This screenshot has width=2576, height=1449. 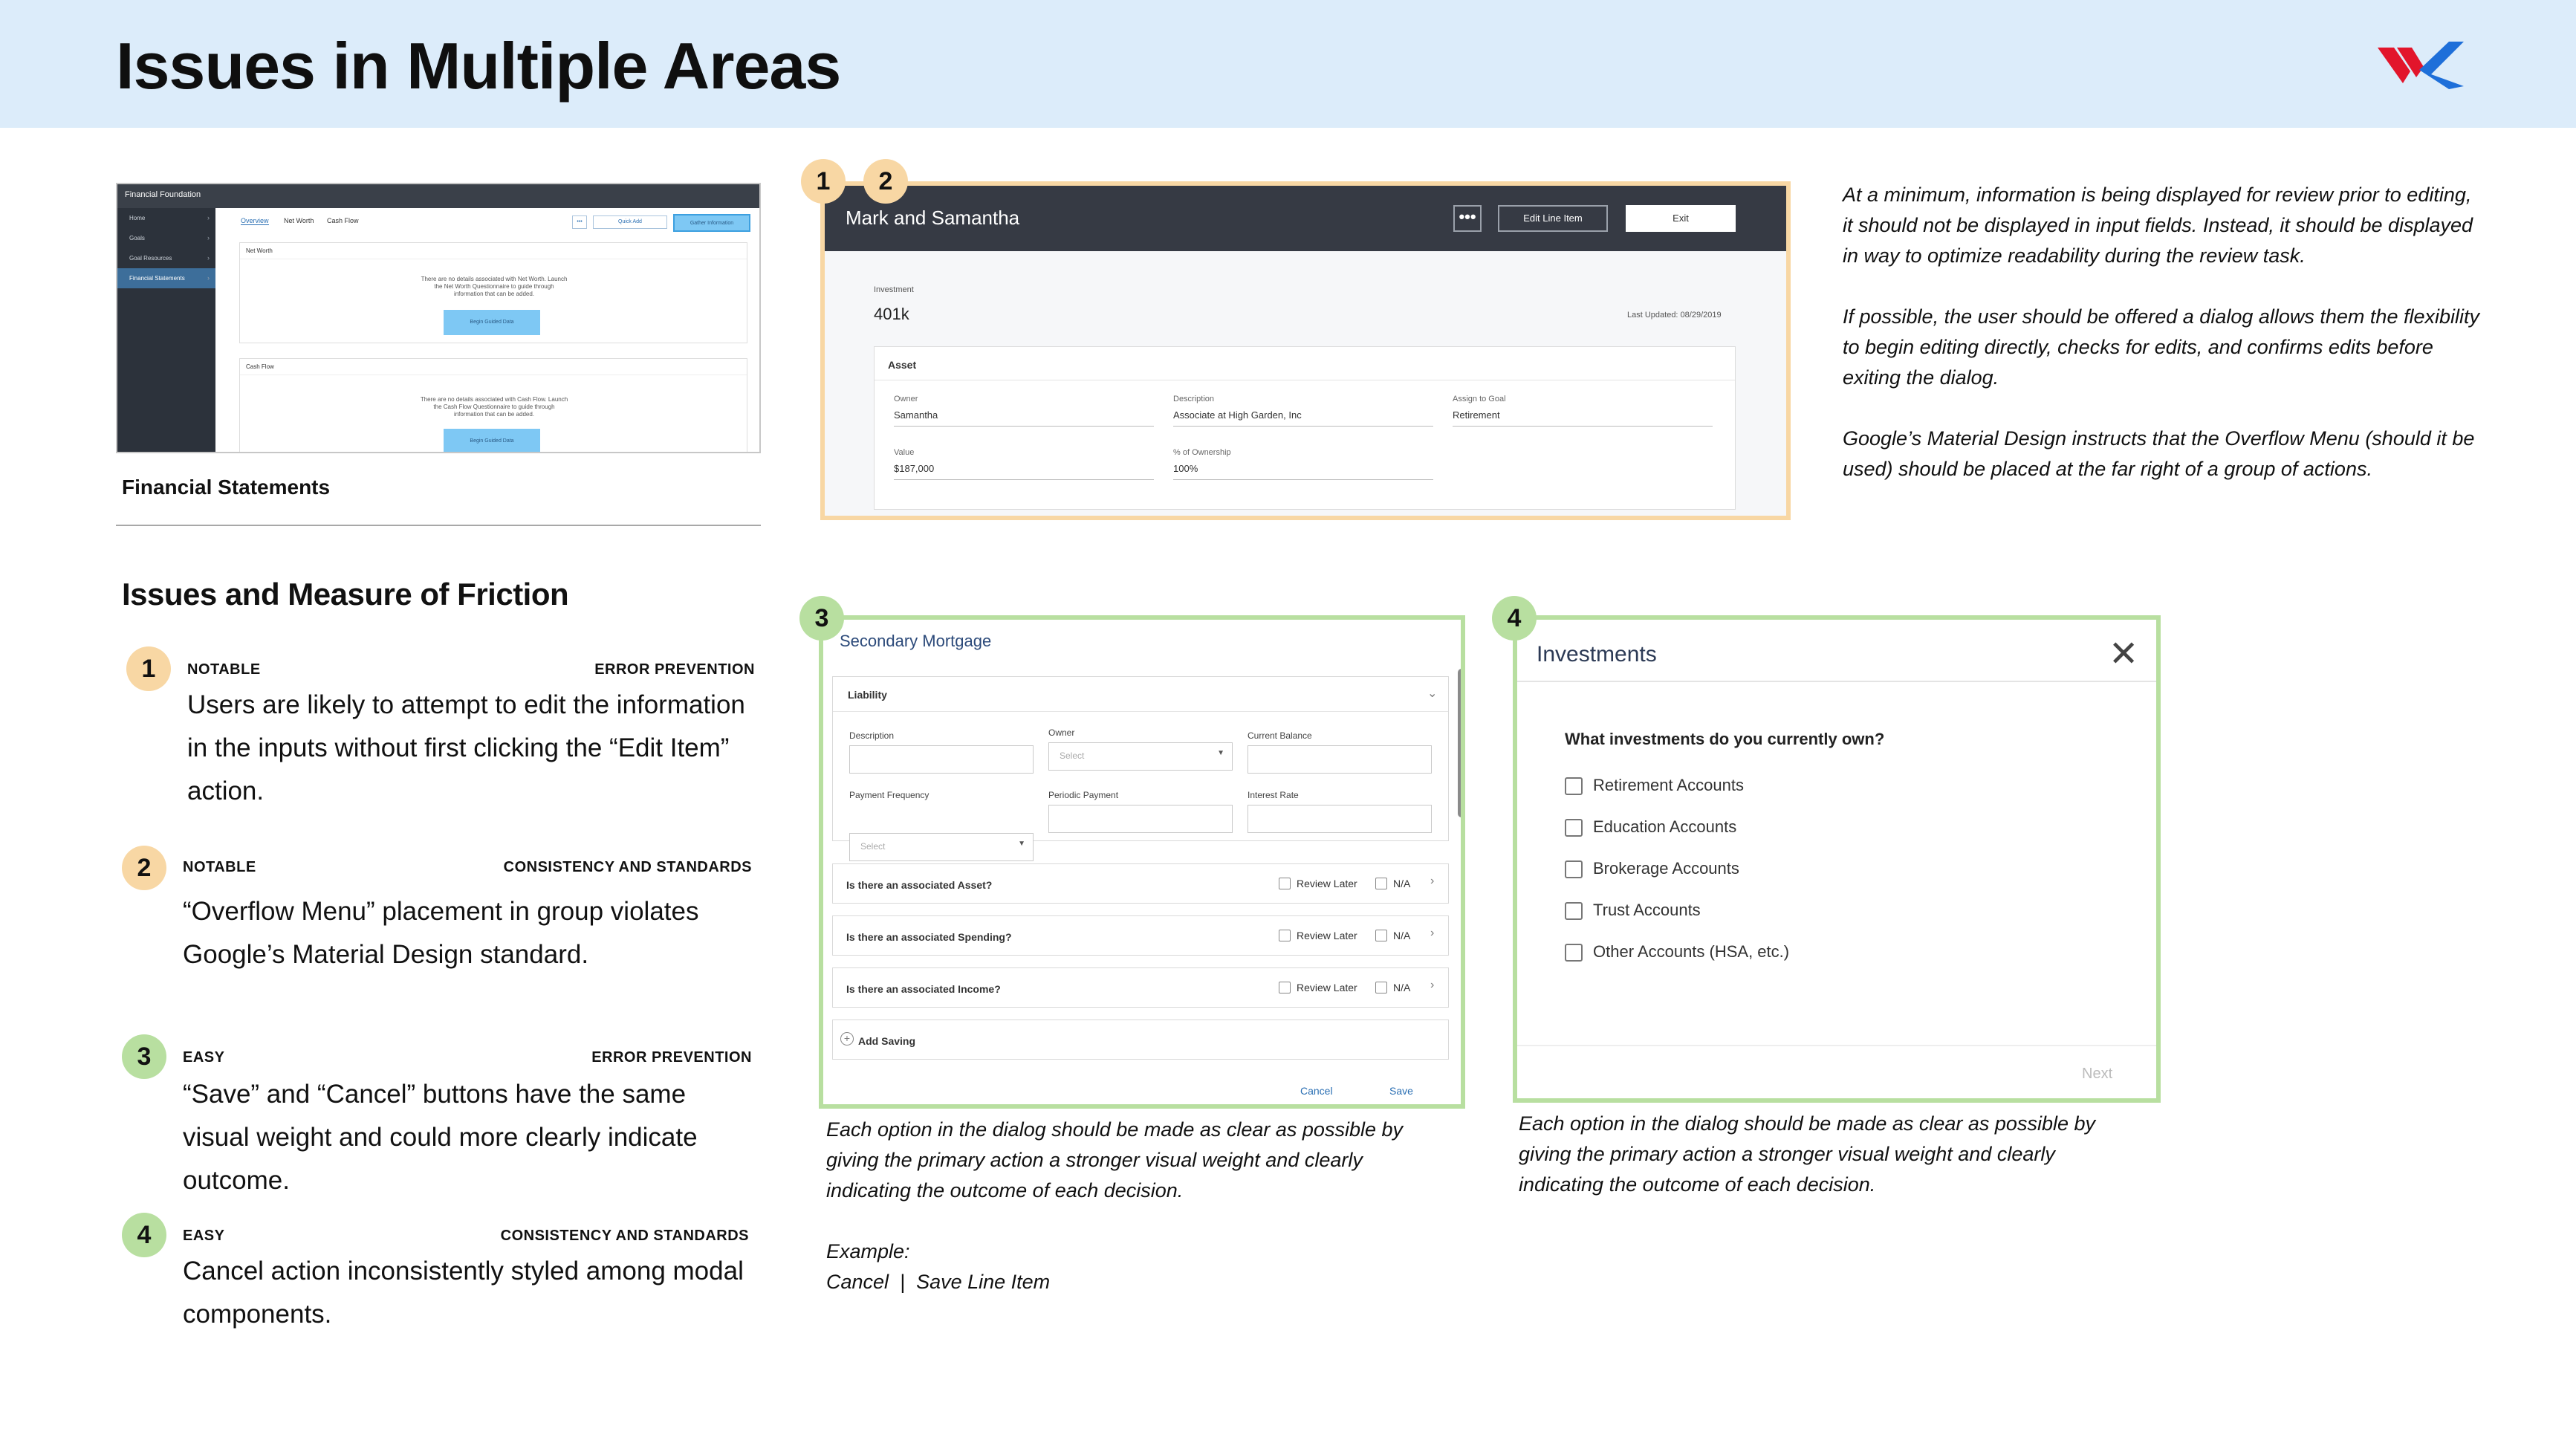 I want to click on add-saving-row: + Add Saving, so click(x=1140, y=1040).